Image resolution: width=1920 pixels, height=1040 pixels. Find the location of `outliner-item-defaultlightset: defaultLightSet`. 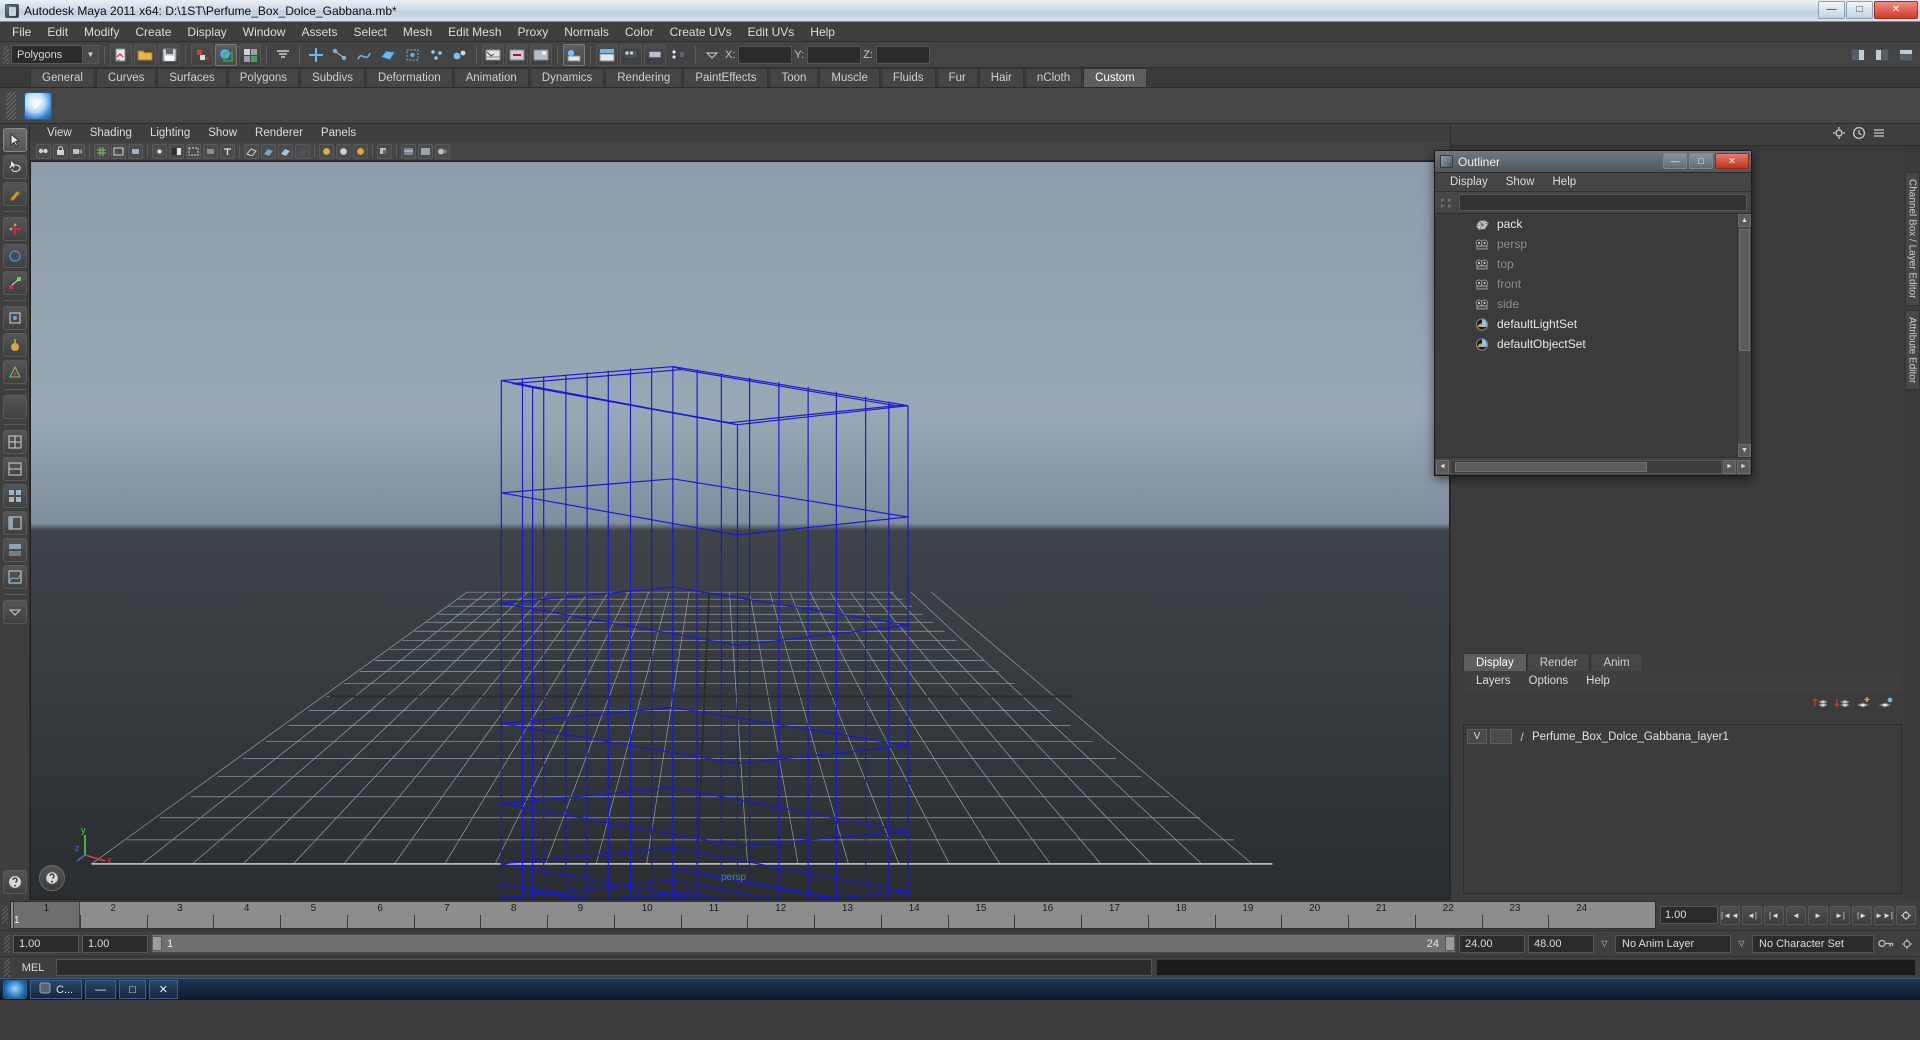

outliner-item-defaultlightset: defaultLightSet is located at coordinates (1593, 324).